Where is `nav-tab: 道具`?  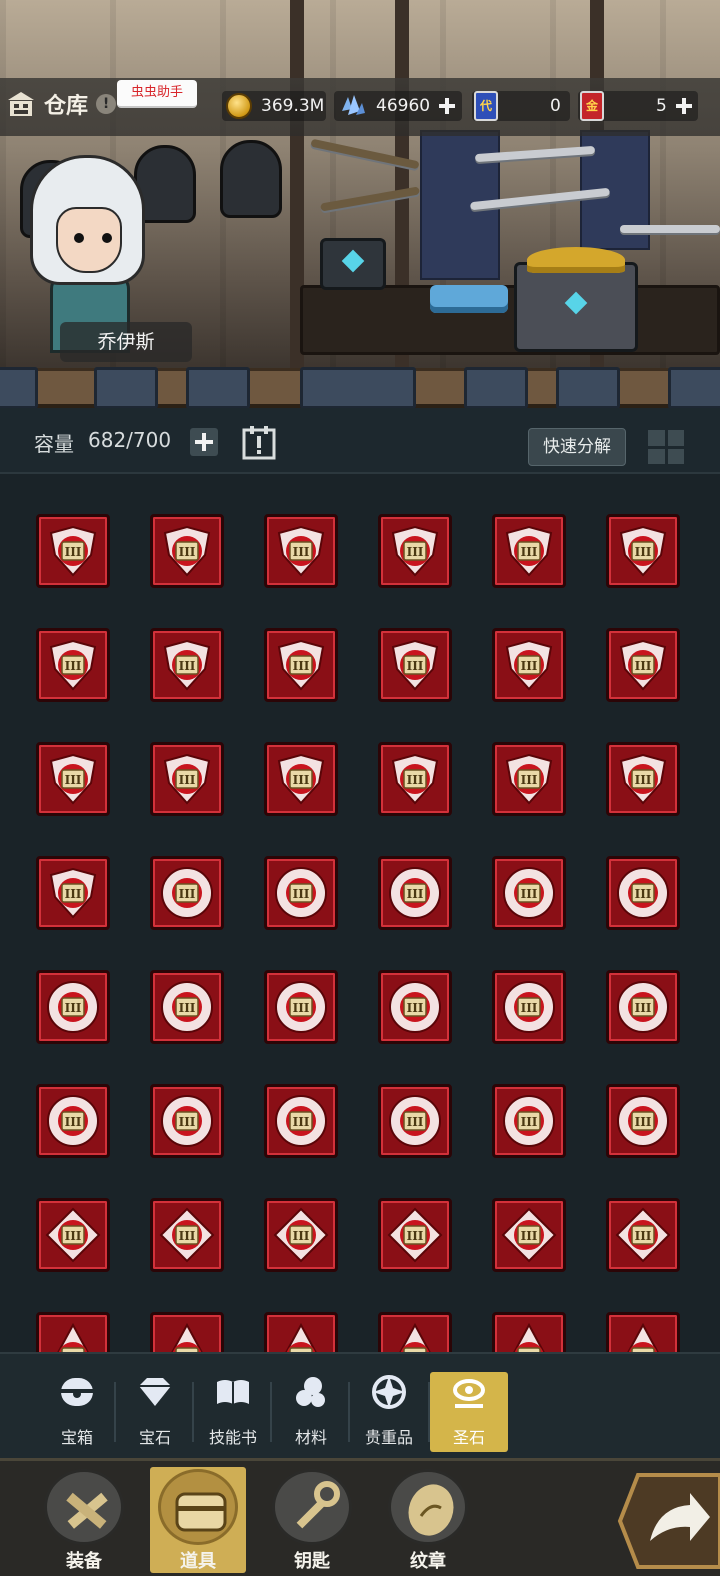 nav-tab: 道具 is located at coordinates (198, 1520).